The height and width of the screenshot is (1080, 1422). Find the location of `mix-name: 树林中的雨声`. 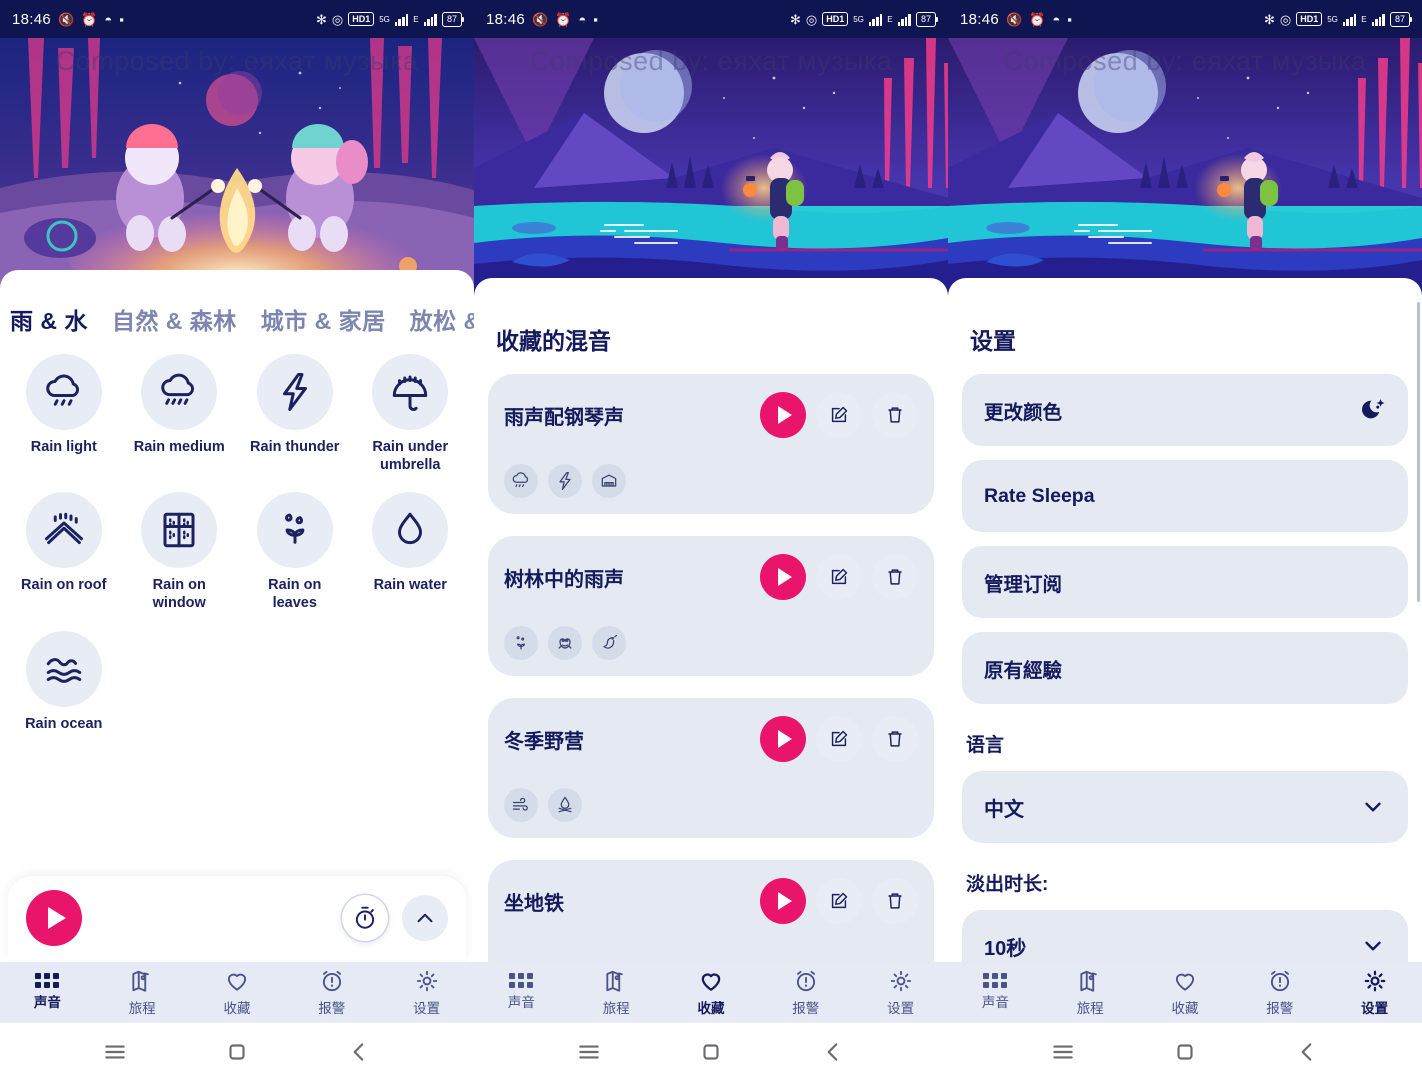

mix-name: 树林中的雨声 is located at coordinates (564, 579).